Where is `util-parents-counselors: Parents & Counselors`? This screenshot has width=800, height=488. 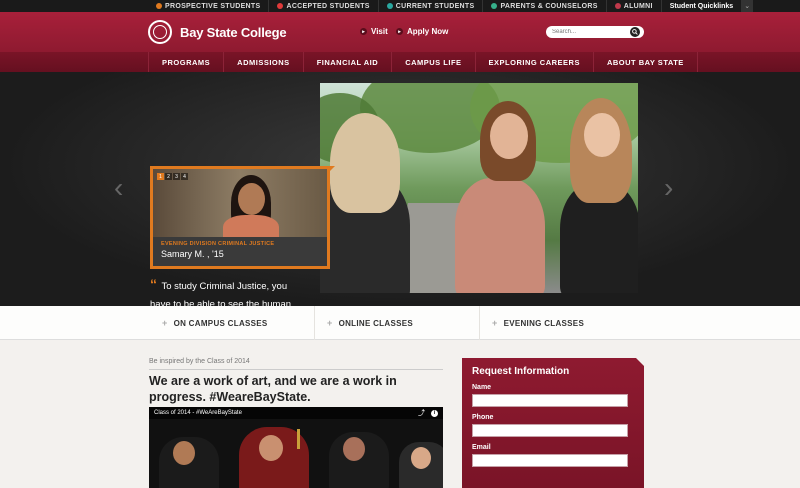 util-parents-counselors: Parents & Counselors is located at coordinates (545, 6).